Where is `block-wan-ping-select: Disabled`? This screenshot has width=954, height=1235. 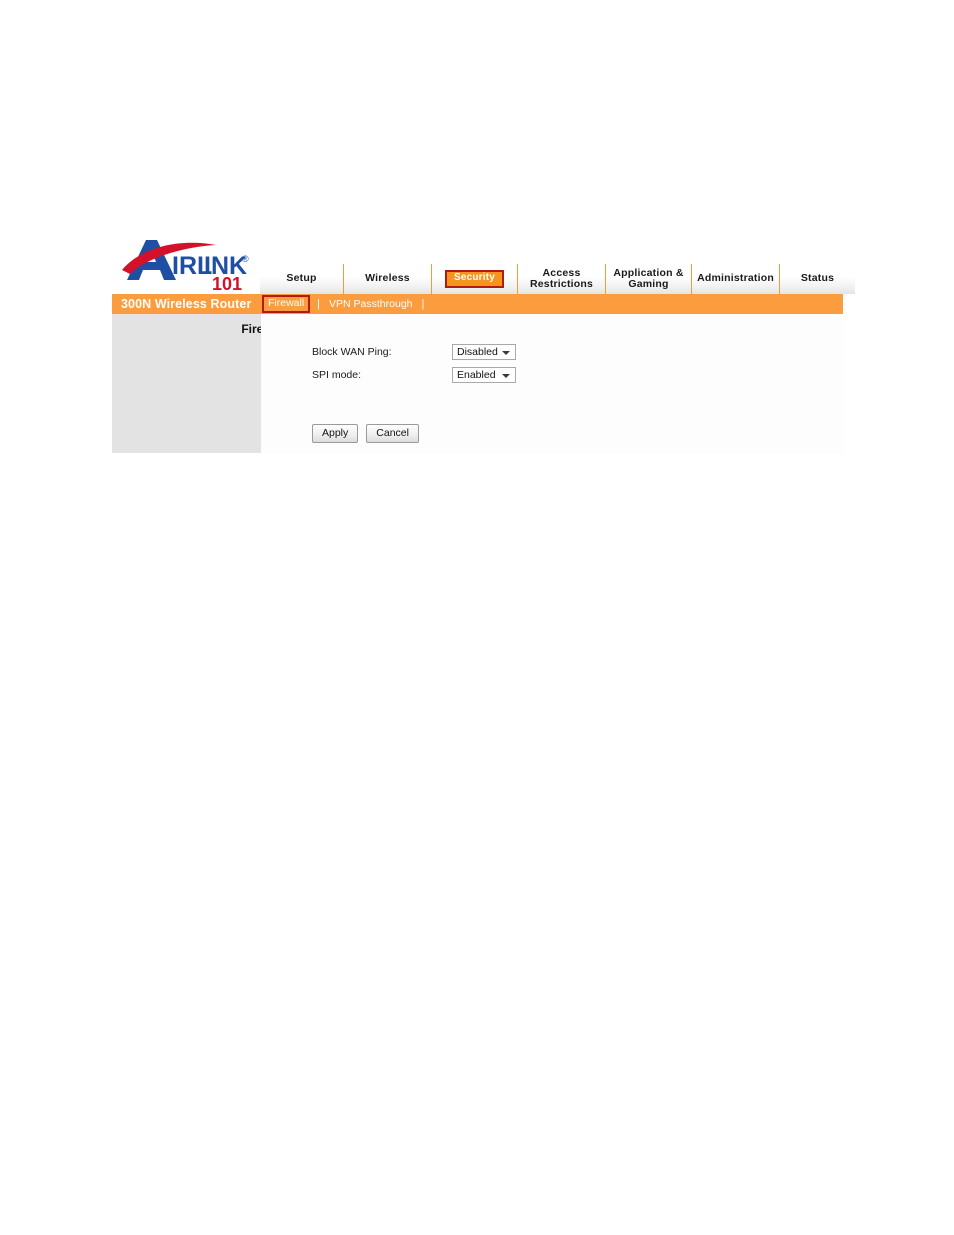
block-wan-ping-select: Disabled is located at coordinates (484, 351).